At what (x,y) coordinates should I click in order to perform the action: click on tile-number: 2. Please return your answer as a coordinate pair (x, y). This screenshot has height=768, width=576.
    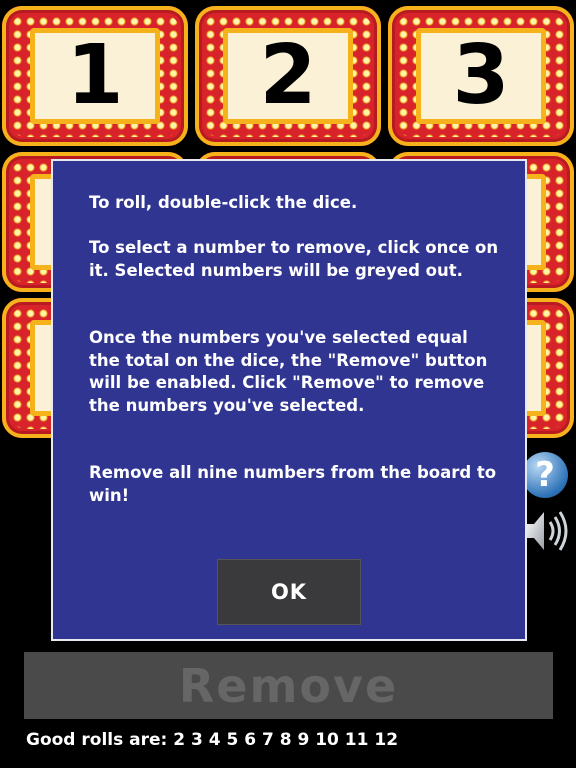
    Looking at the image, I should click on (288, 75).